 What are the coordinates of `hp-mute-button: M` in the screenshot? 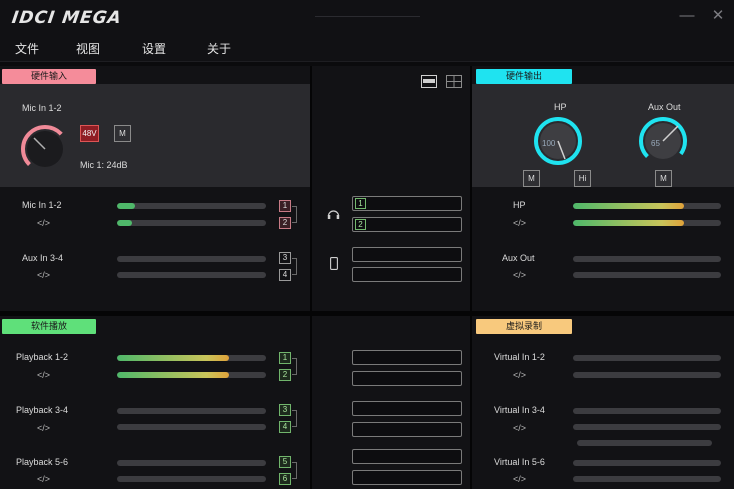 It's located at (531, 178).